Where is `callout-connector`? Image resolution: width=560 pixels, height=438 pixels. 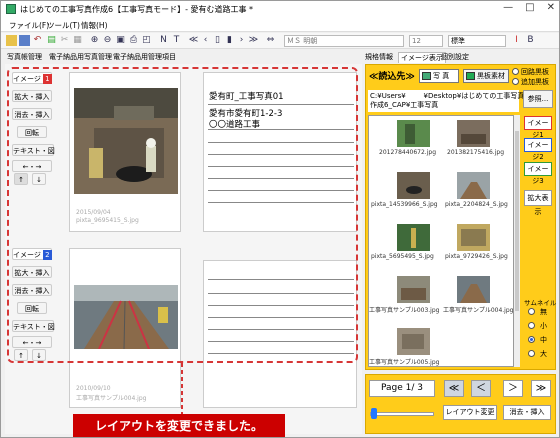
callout-connector is located at coordinates (182, 389).